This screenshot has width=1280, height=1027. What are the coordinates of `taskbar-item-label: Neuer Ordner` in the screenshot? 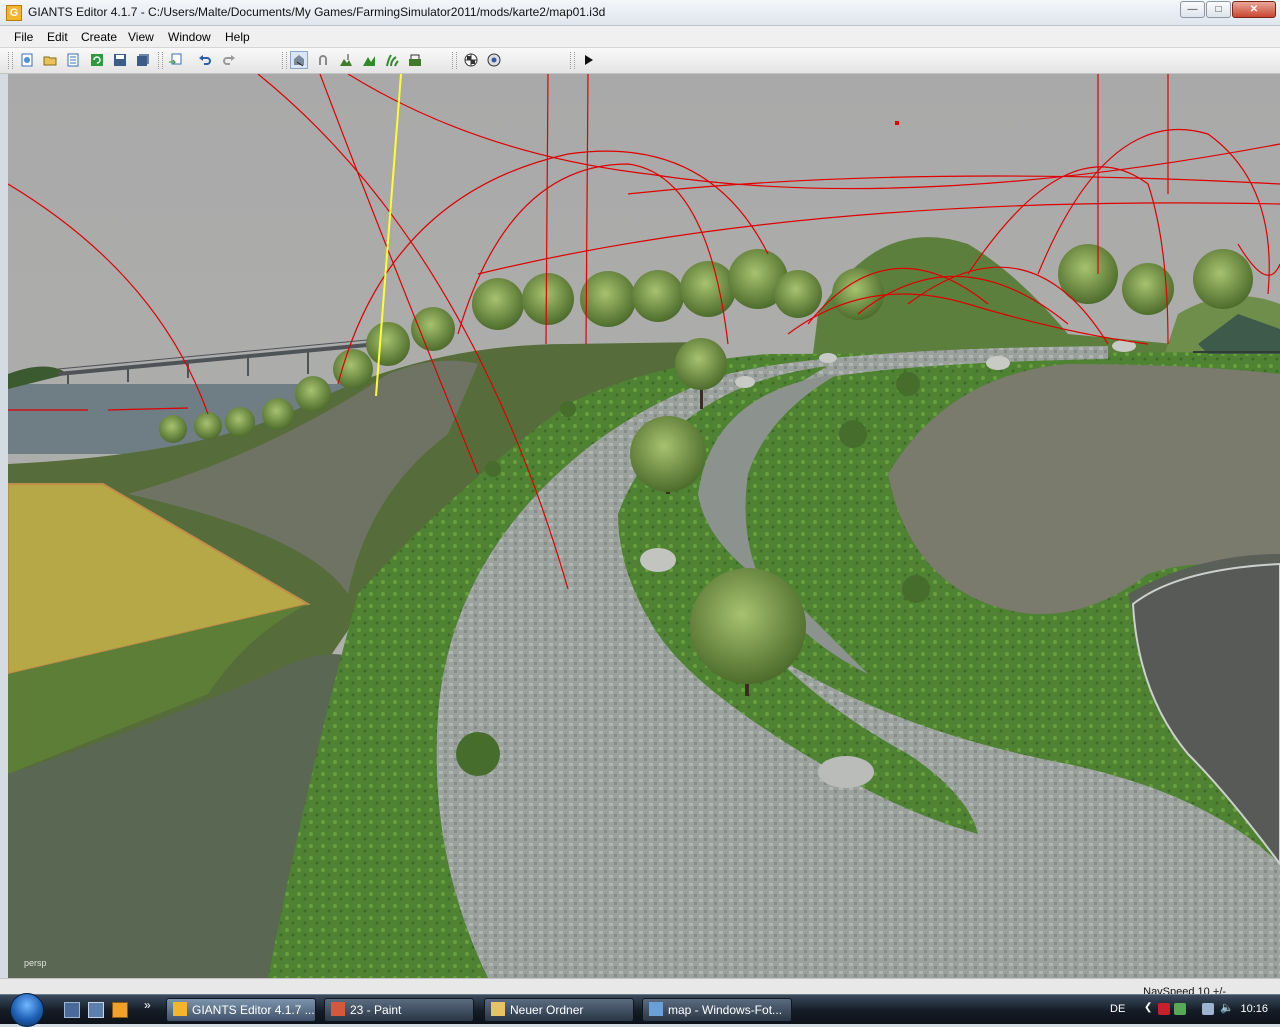 It's located at (547, 1010).